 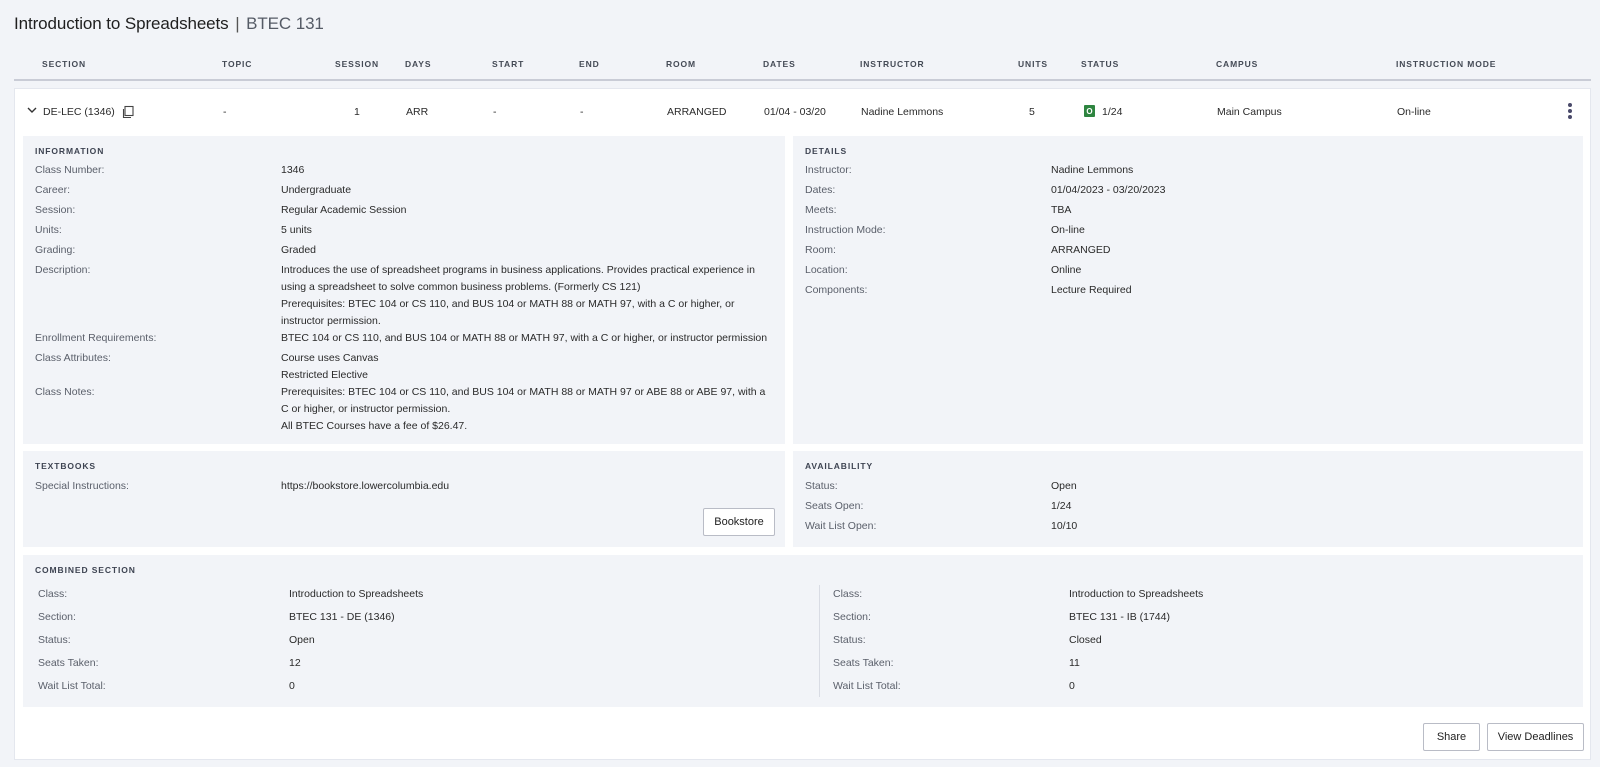 What do you see at coordinates (365, 486) in the screenshot?
I see `value-special-instructions: https://bookstore.lowercolumbia.edu` at bounding box center [365, 486].